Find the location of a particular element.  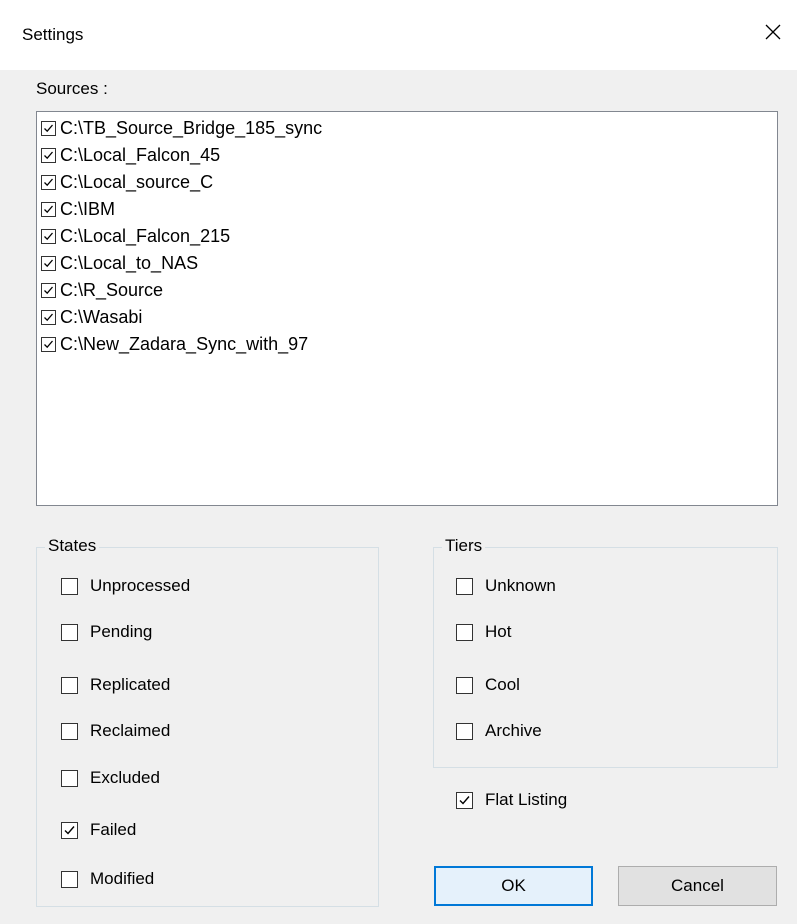

states-title: States is located at coordinates (72, 546).